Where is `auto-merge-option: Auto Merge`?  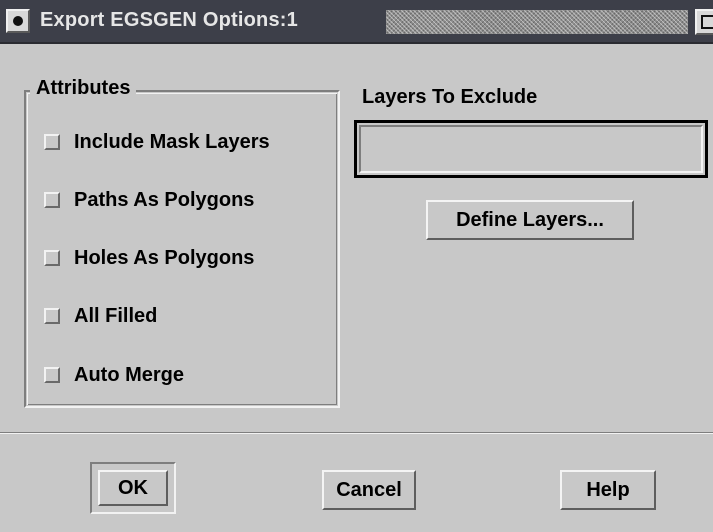
auto-merge-option: Auto Merge is located at coordinates (114, 375).